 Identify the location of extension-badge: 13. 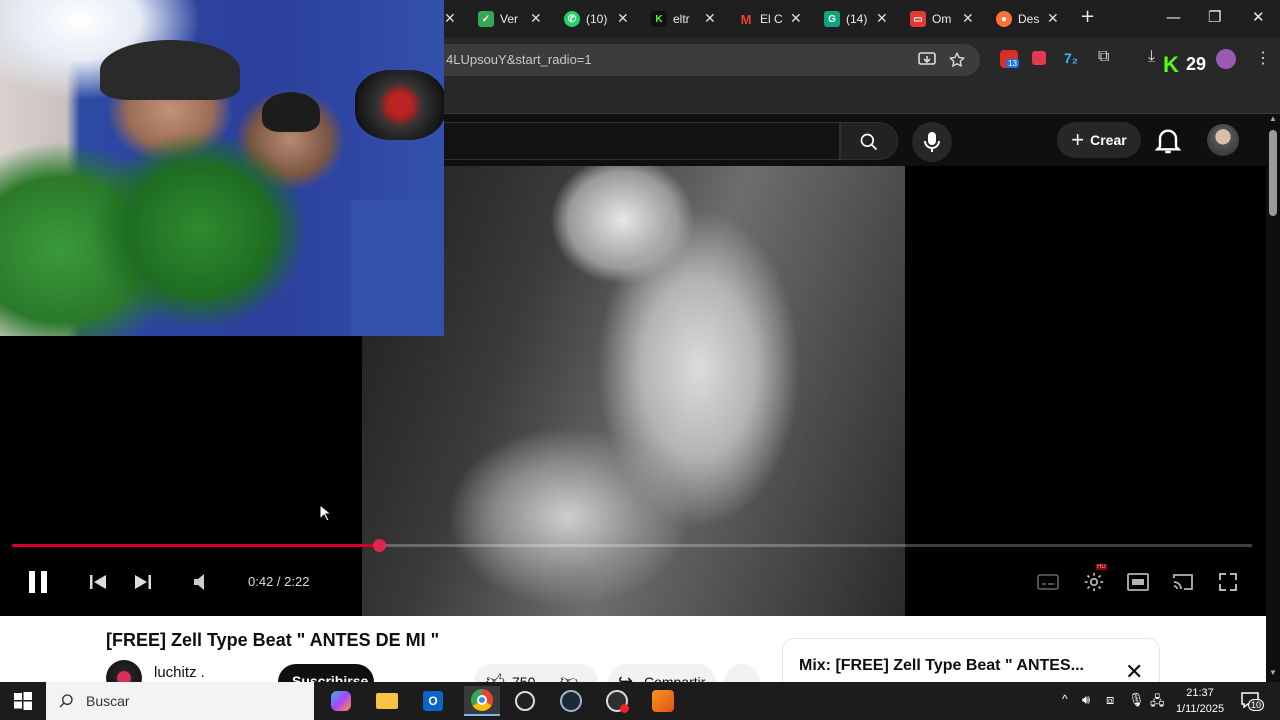
(1012, 63).